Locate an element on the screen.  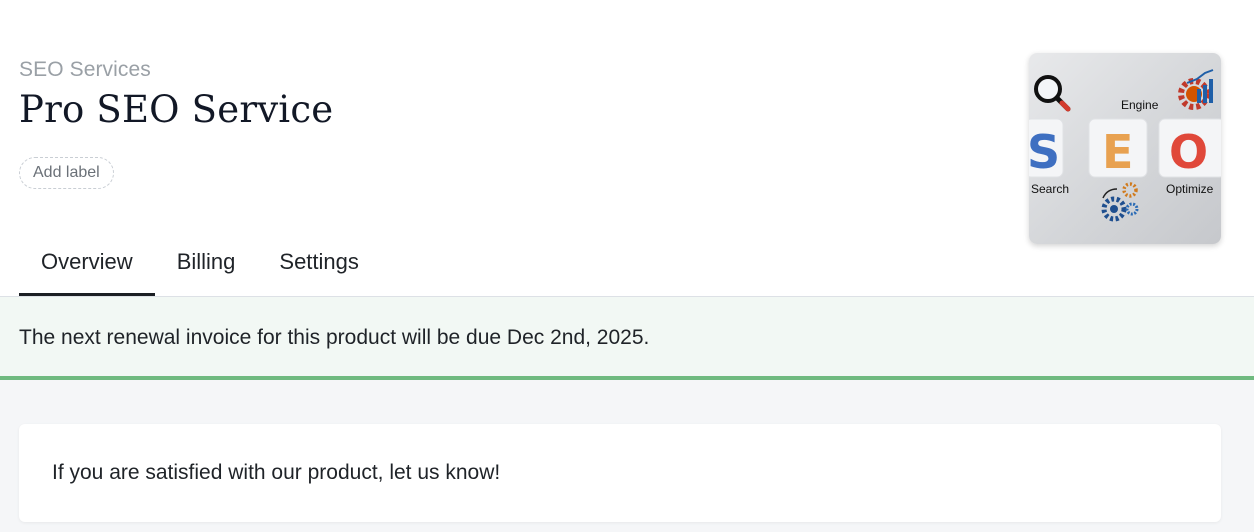
add-label-button: Add label is located at coordinates (66, 173).